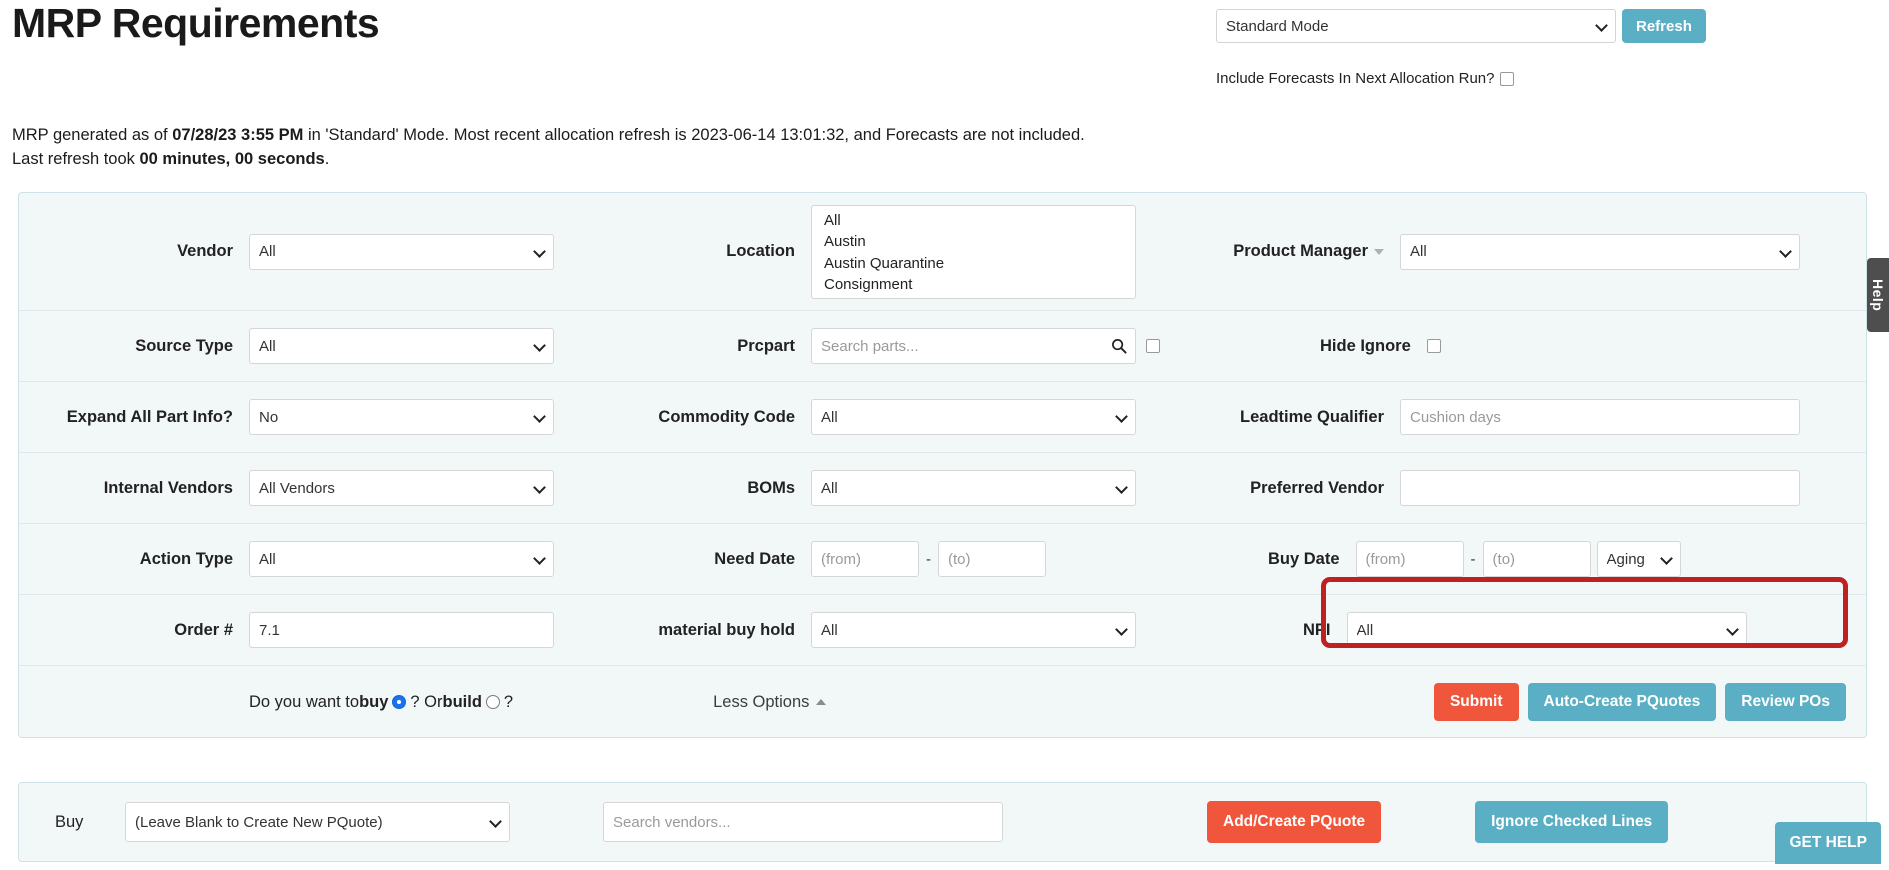 Image resolution: width=1889 pixels, height=870 pixels. I want to click on internal-vendors-label: Internal Vendors, so click(168, 487).